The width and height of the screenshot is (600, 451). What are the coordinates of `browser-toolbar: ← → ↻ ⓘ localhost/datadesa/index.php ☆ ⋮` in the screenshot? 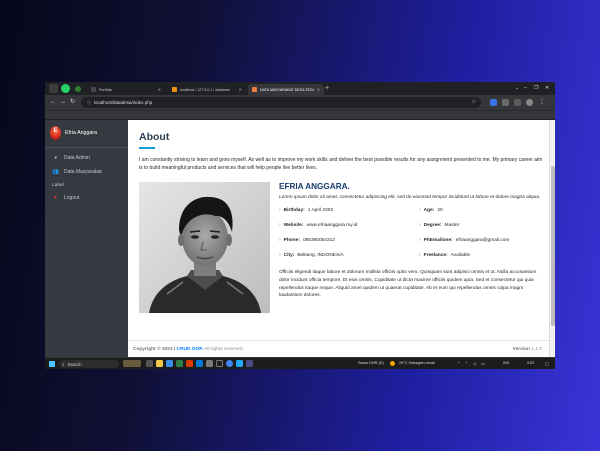 It's located at (300, 102).